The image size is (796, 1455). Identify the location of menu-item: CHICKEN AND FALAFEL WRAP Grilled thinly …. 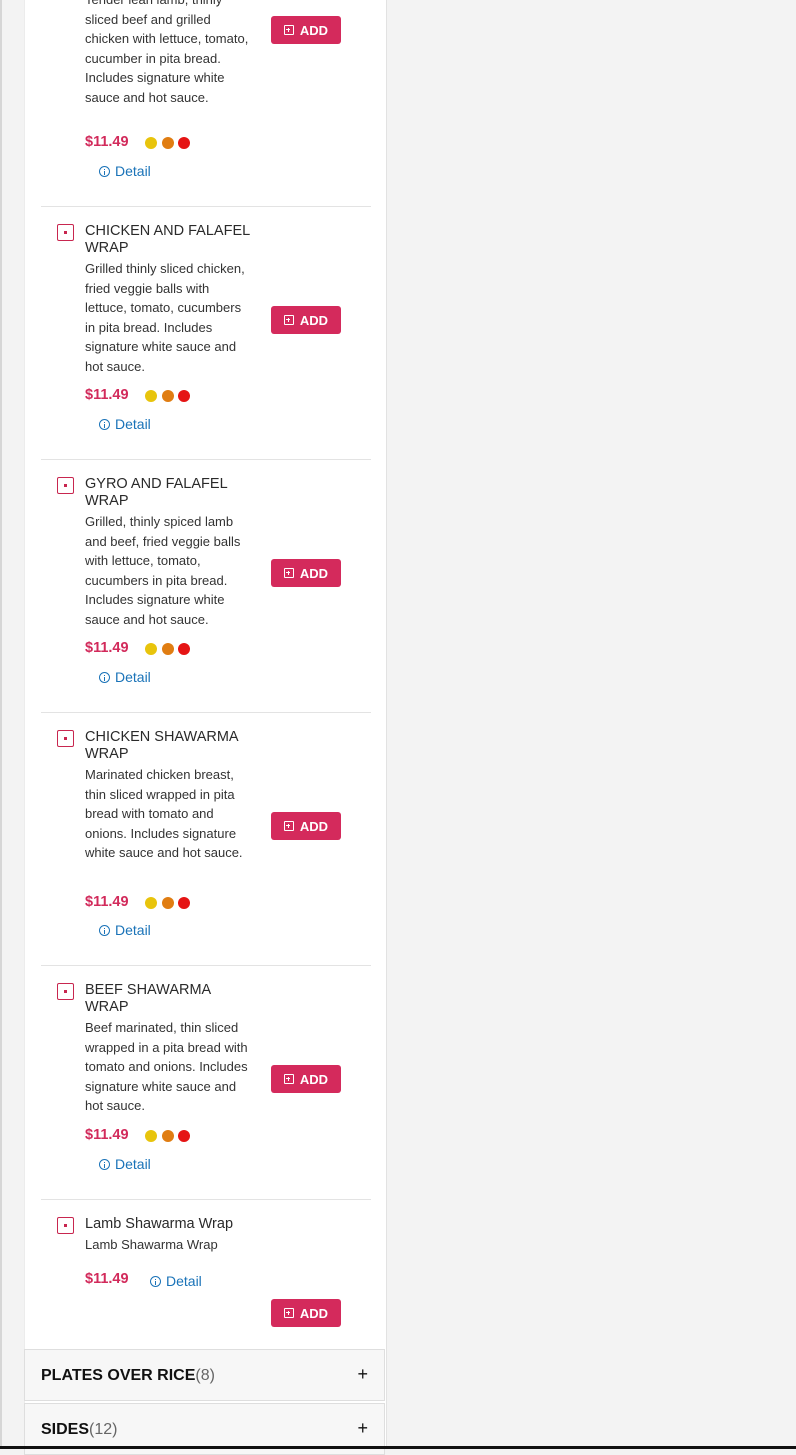
(206, 333).